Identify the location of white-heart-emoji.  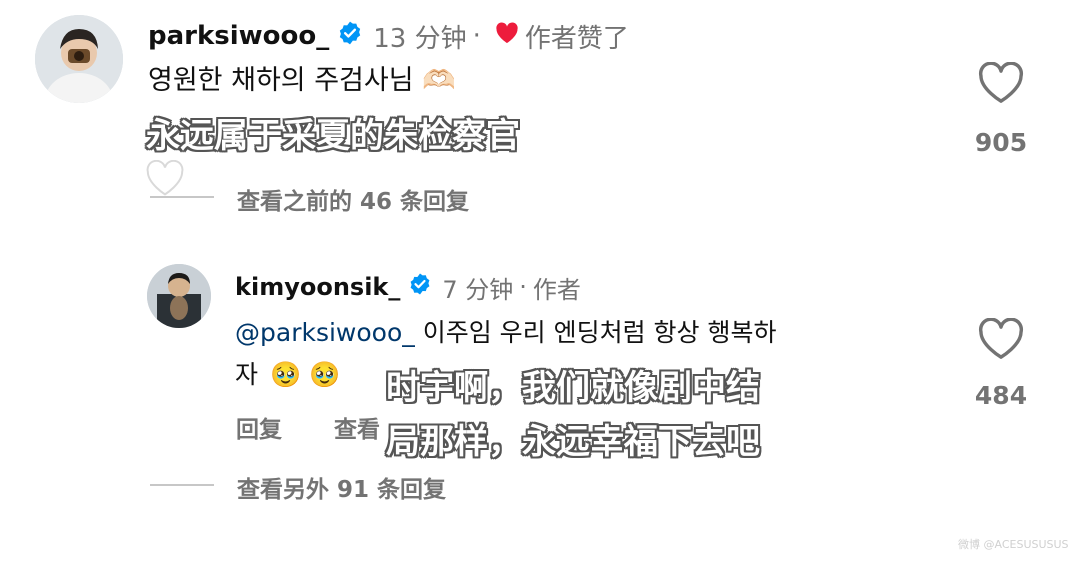
(165, 179).